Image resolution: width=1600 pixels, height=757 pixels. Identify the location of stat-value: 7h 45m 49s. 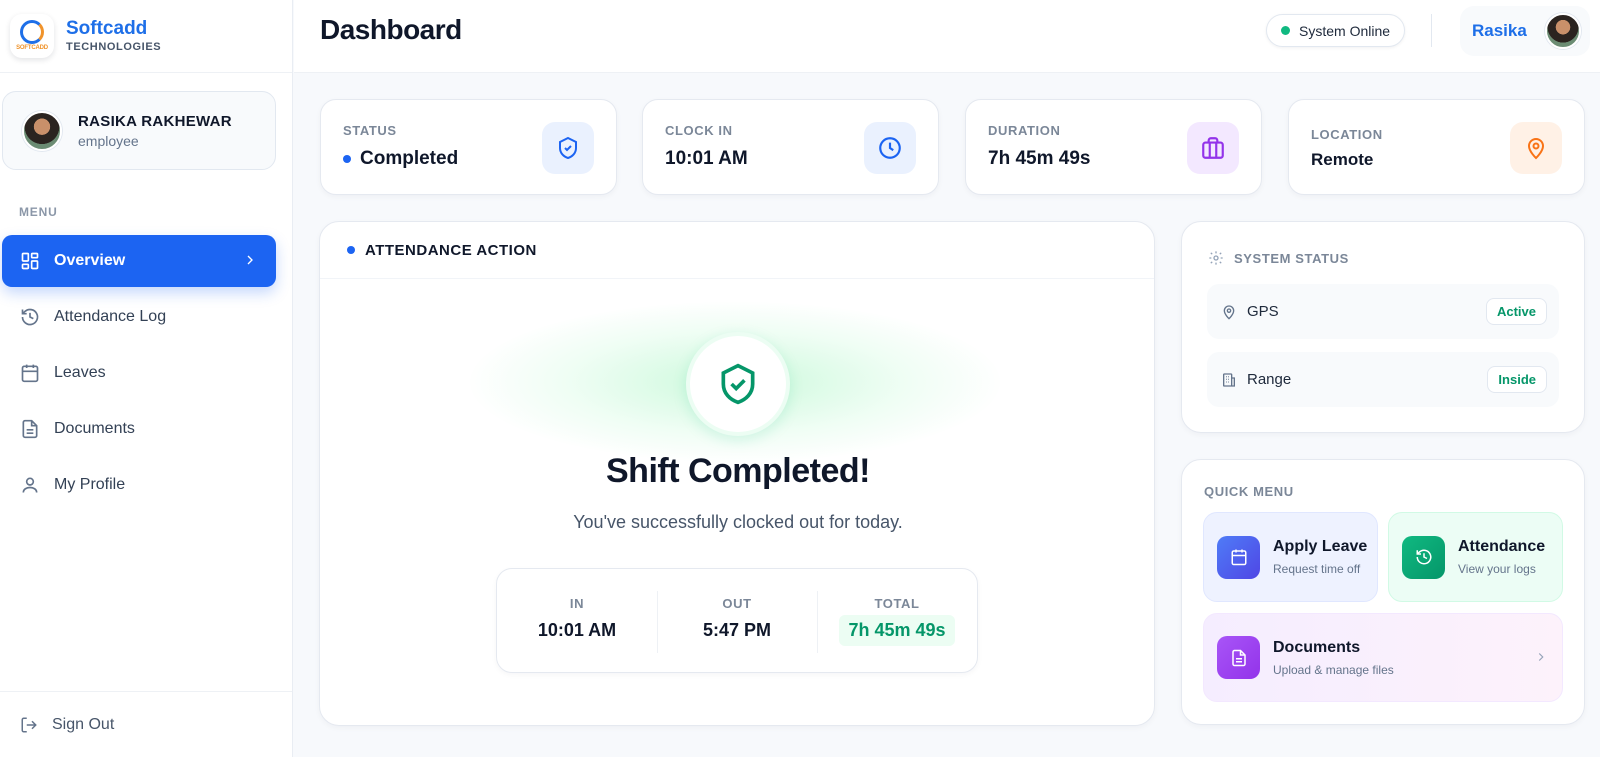
(1039, 158).